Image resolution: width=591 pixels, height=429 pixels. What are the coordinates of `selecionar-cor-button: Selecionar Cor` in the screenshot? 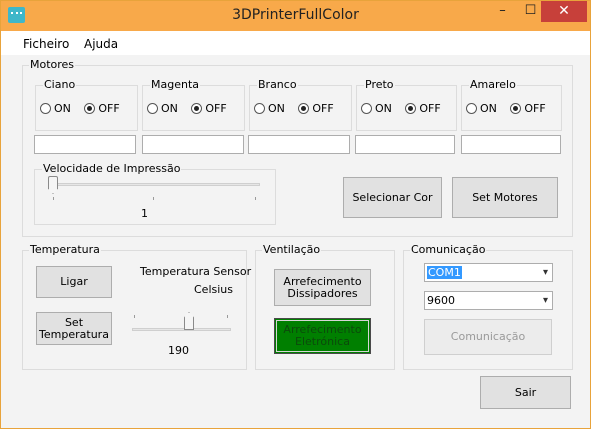 It's located at (392, 197).